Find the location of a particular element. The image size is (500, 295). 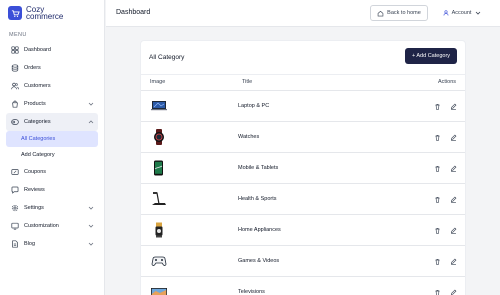

category-title: Health & Sports is located at coordinates (257, 199).